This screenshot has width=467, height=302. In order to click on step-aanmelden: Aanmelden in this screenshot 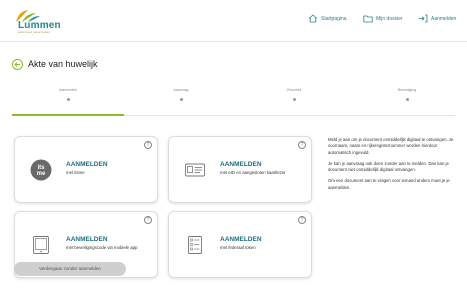, I will do `click(68, 94)`.